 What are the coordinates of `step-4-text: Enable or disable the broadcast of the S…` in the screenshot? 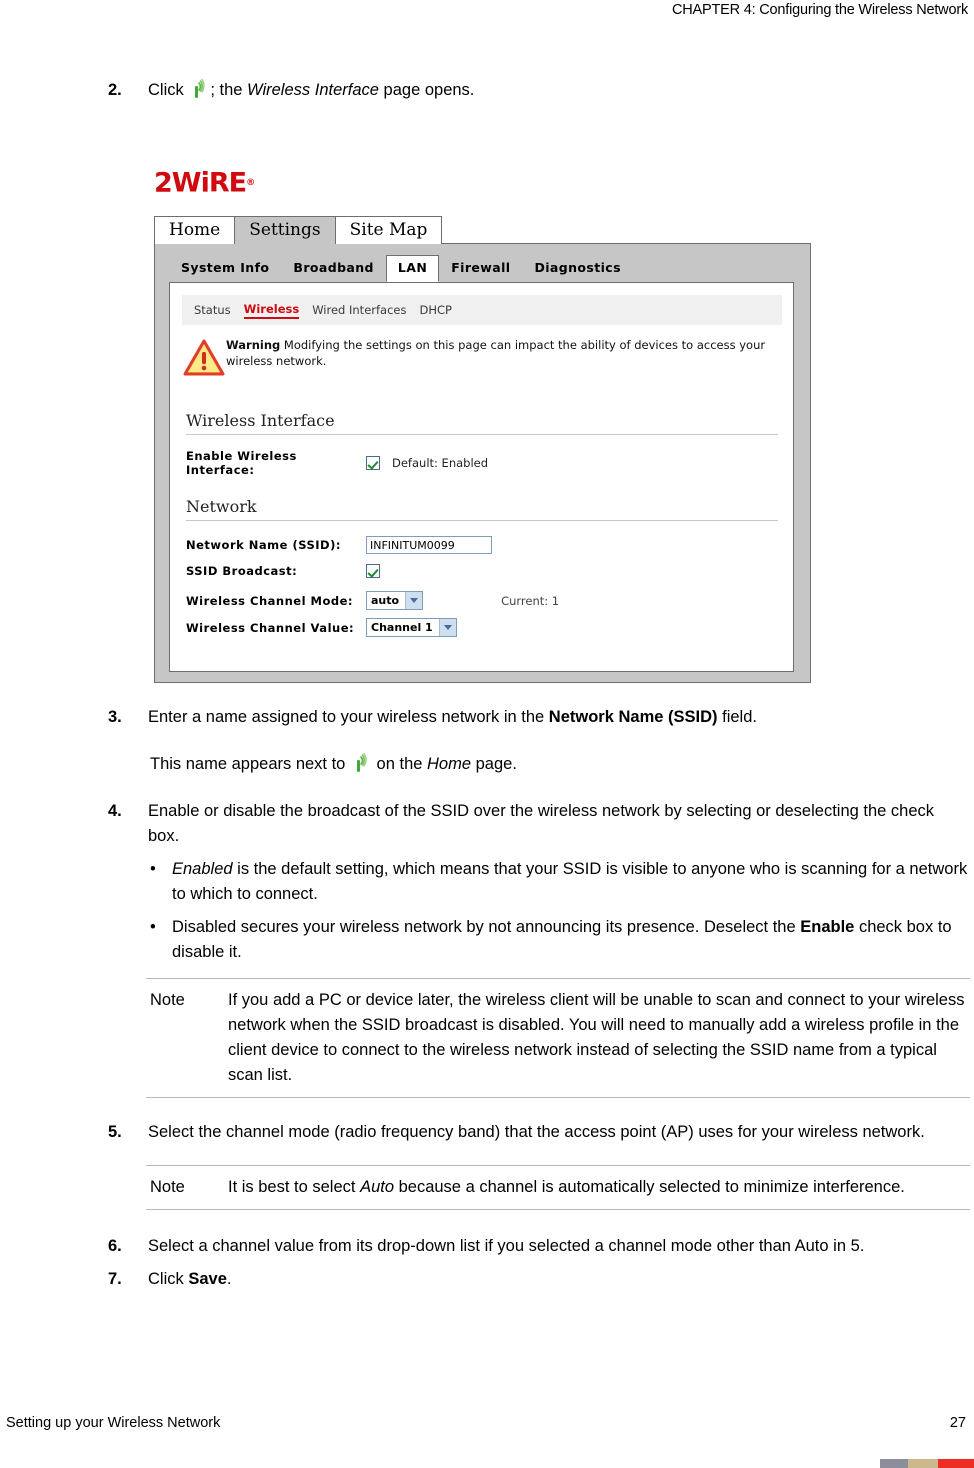 It's located at (541, 823).